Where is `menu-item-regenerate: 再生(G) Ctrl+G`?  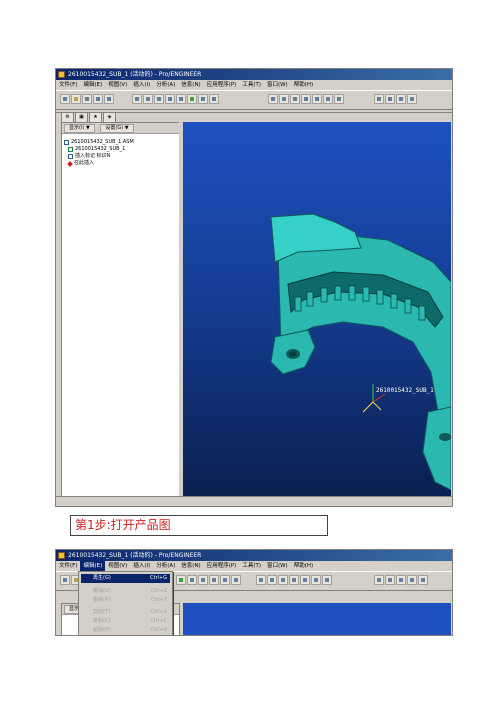 menu-item-regenerate: 再生(G) Ctrl+G is located at coordinates (125, 578).